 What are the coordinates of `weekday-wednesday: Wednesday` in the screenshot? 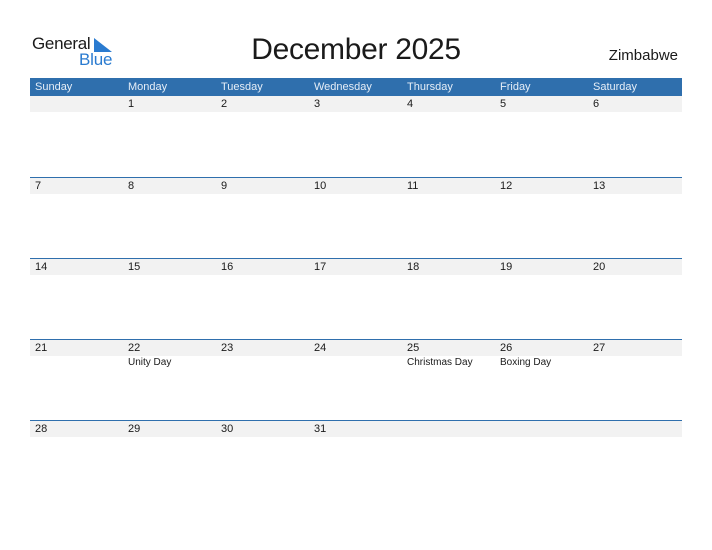 It's located at (343, 87).